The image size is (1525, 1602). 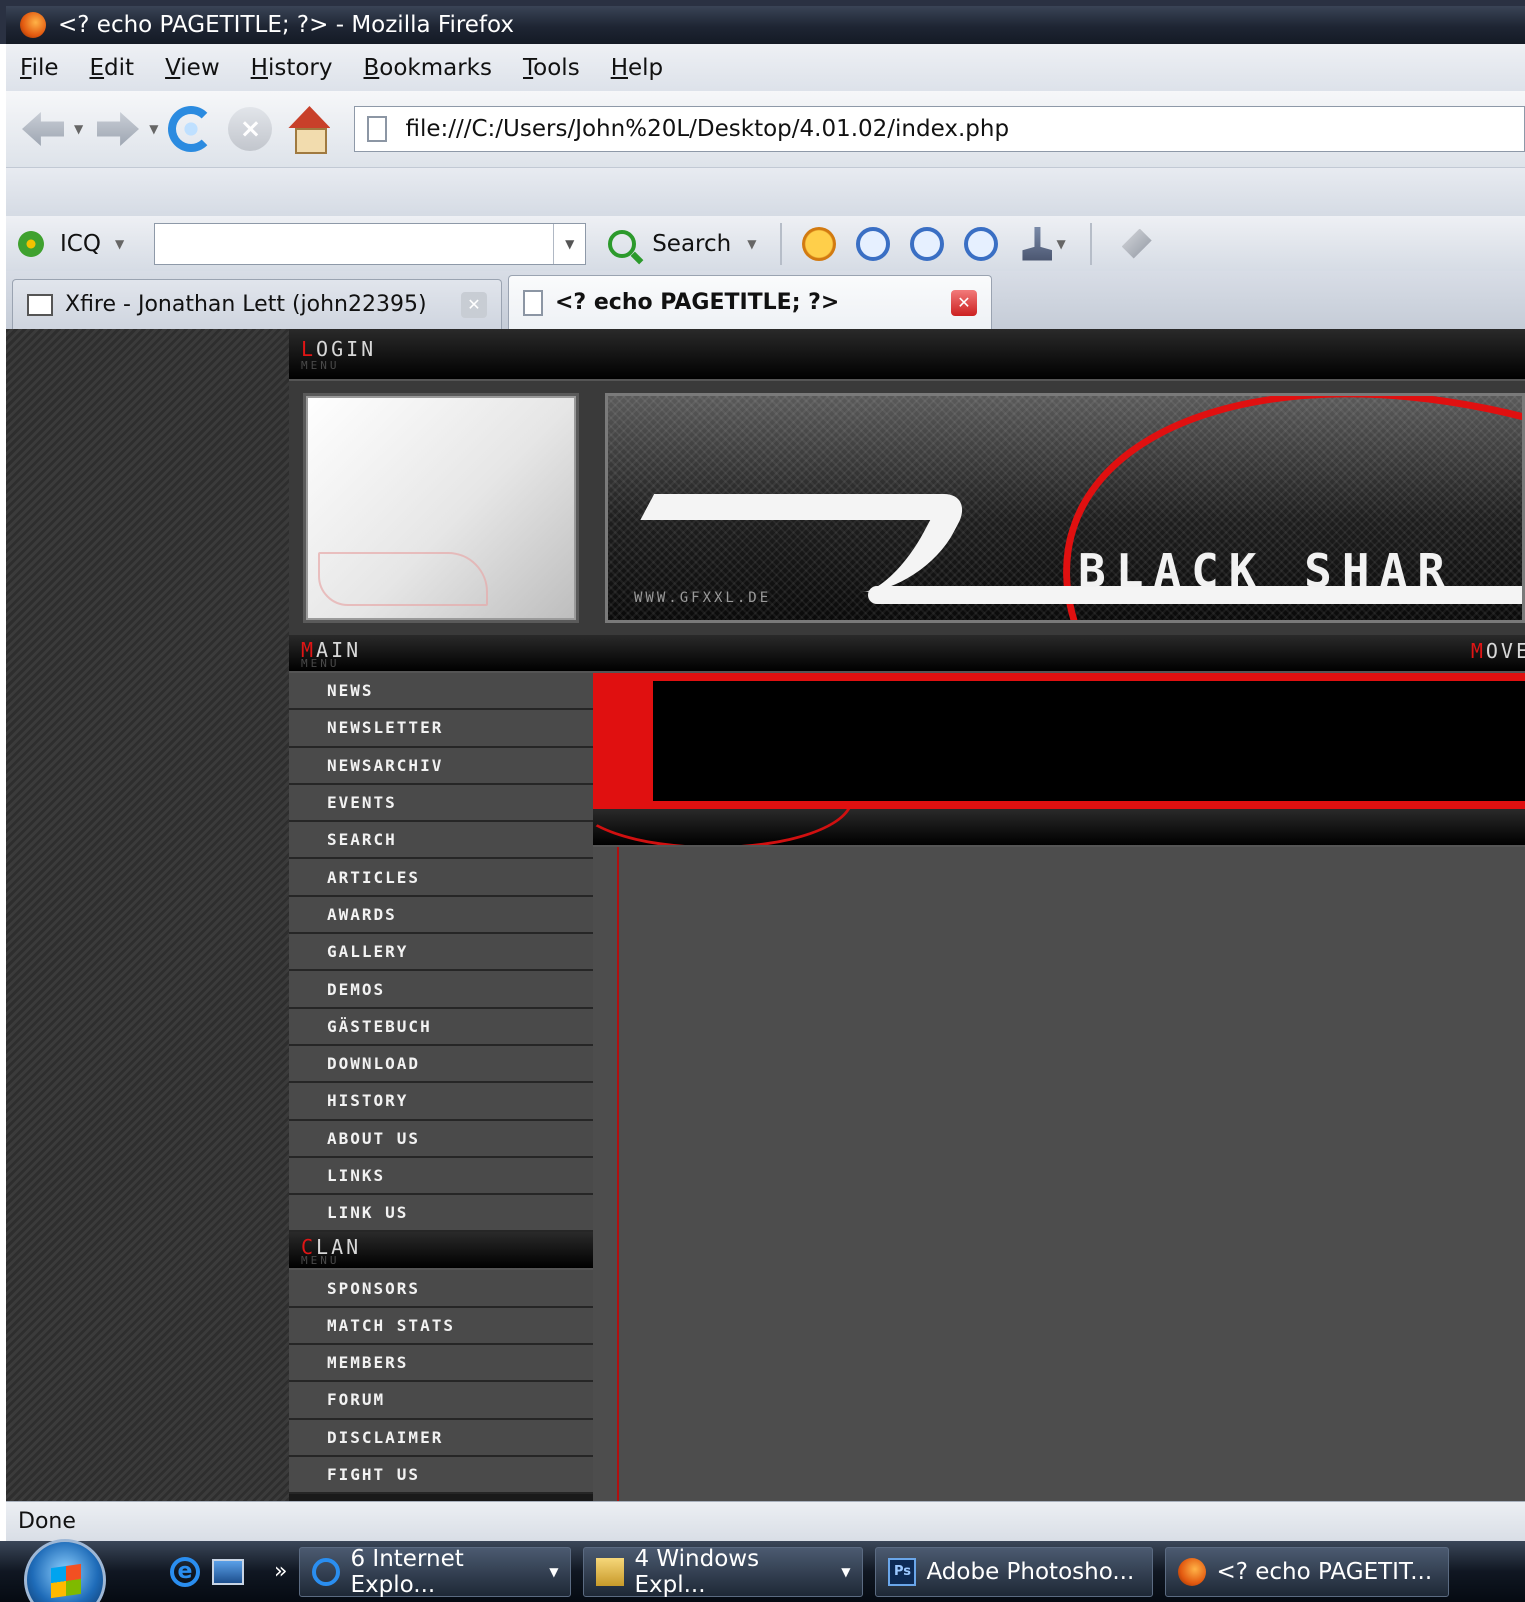 I want to click on status-text: Done, so click(x=47, y=1521).